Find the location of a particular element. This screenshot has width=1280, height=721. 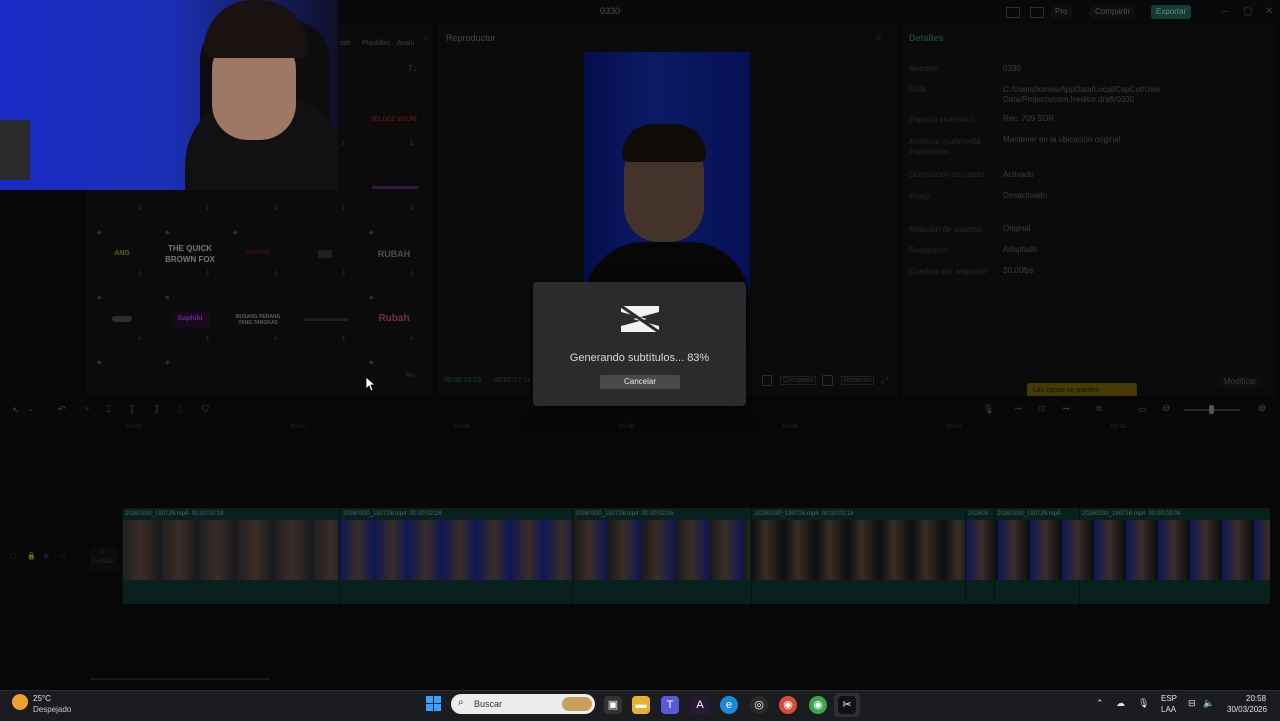

subtitle-progress-dialog: Generando subtítulos... 83% Cancelar is located at coordinates (639, 344).